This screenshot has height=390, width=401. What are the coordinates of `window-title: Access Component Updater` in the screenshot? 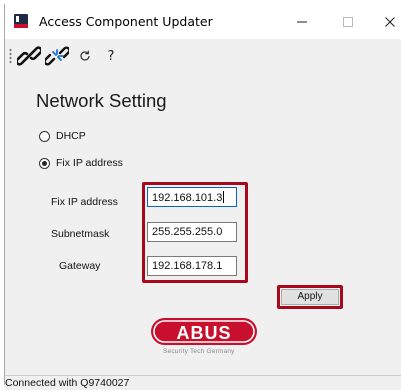 It's located at (126, 21).